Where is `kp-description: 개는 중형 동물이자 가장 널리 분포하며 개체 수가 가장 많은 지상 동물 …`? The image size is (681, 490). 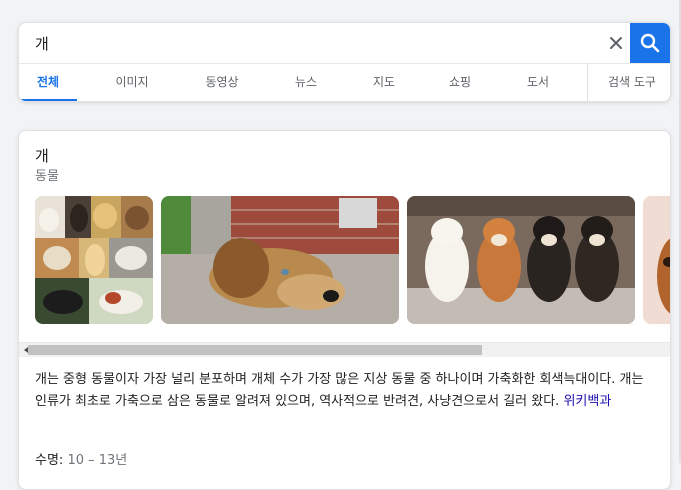
kp-description: 개는 중형 동물이자 가장 널리 분포하며 개체 수가 가장 많은 지상 동물 … is located at coordinates (347, 391).